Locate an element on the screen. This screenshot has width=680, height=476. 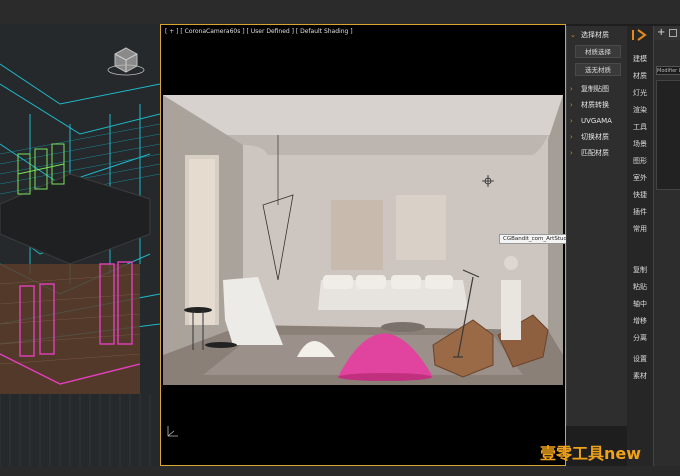
axis-gizmo-icon is located at coordinates (172, 431).